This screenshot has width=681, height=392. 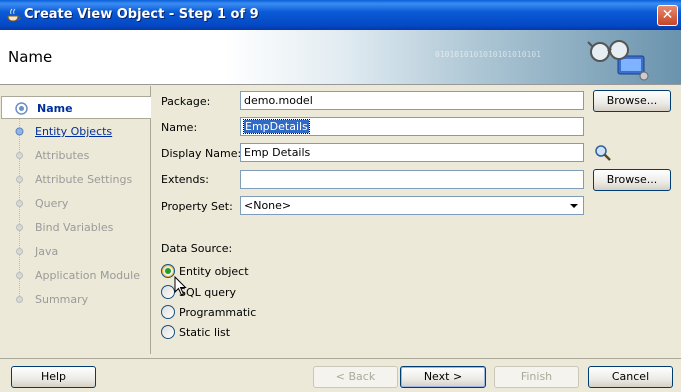 I want to click on nav-item-java: Java, so click(x=75, y=251).